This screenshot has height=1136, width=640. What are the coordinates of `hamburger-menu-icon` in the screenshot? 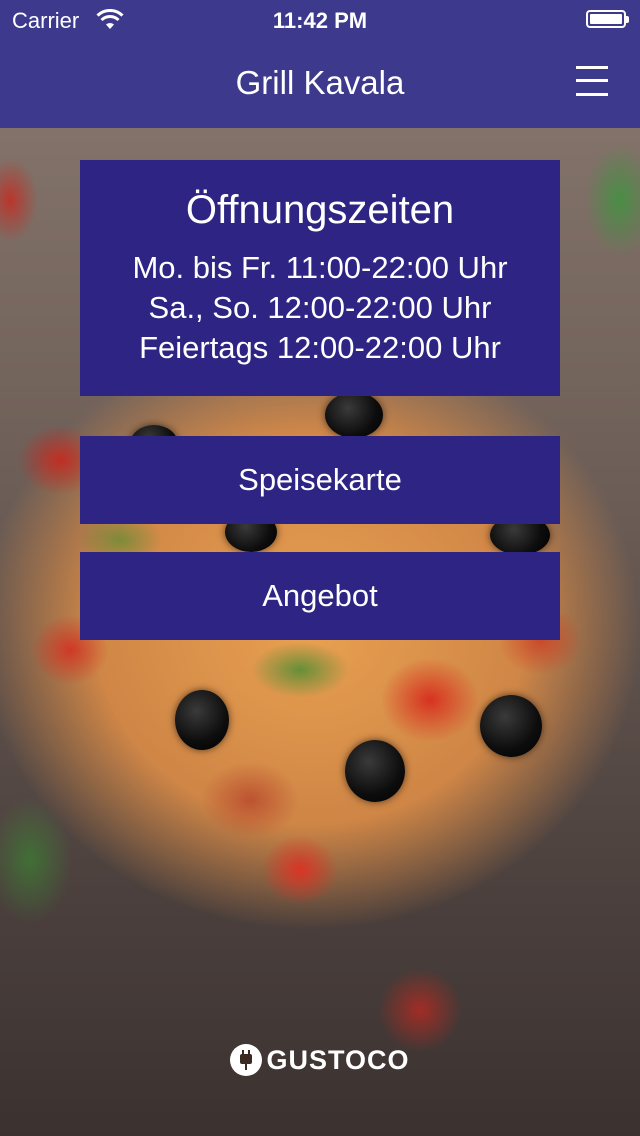 It's located at (594, 82).